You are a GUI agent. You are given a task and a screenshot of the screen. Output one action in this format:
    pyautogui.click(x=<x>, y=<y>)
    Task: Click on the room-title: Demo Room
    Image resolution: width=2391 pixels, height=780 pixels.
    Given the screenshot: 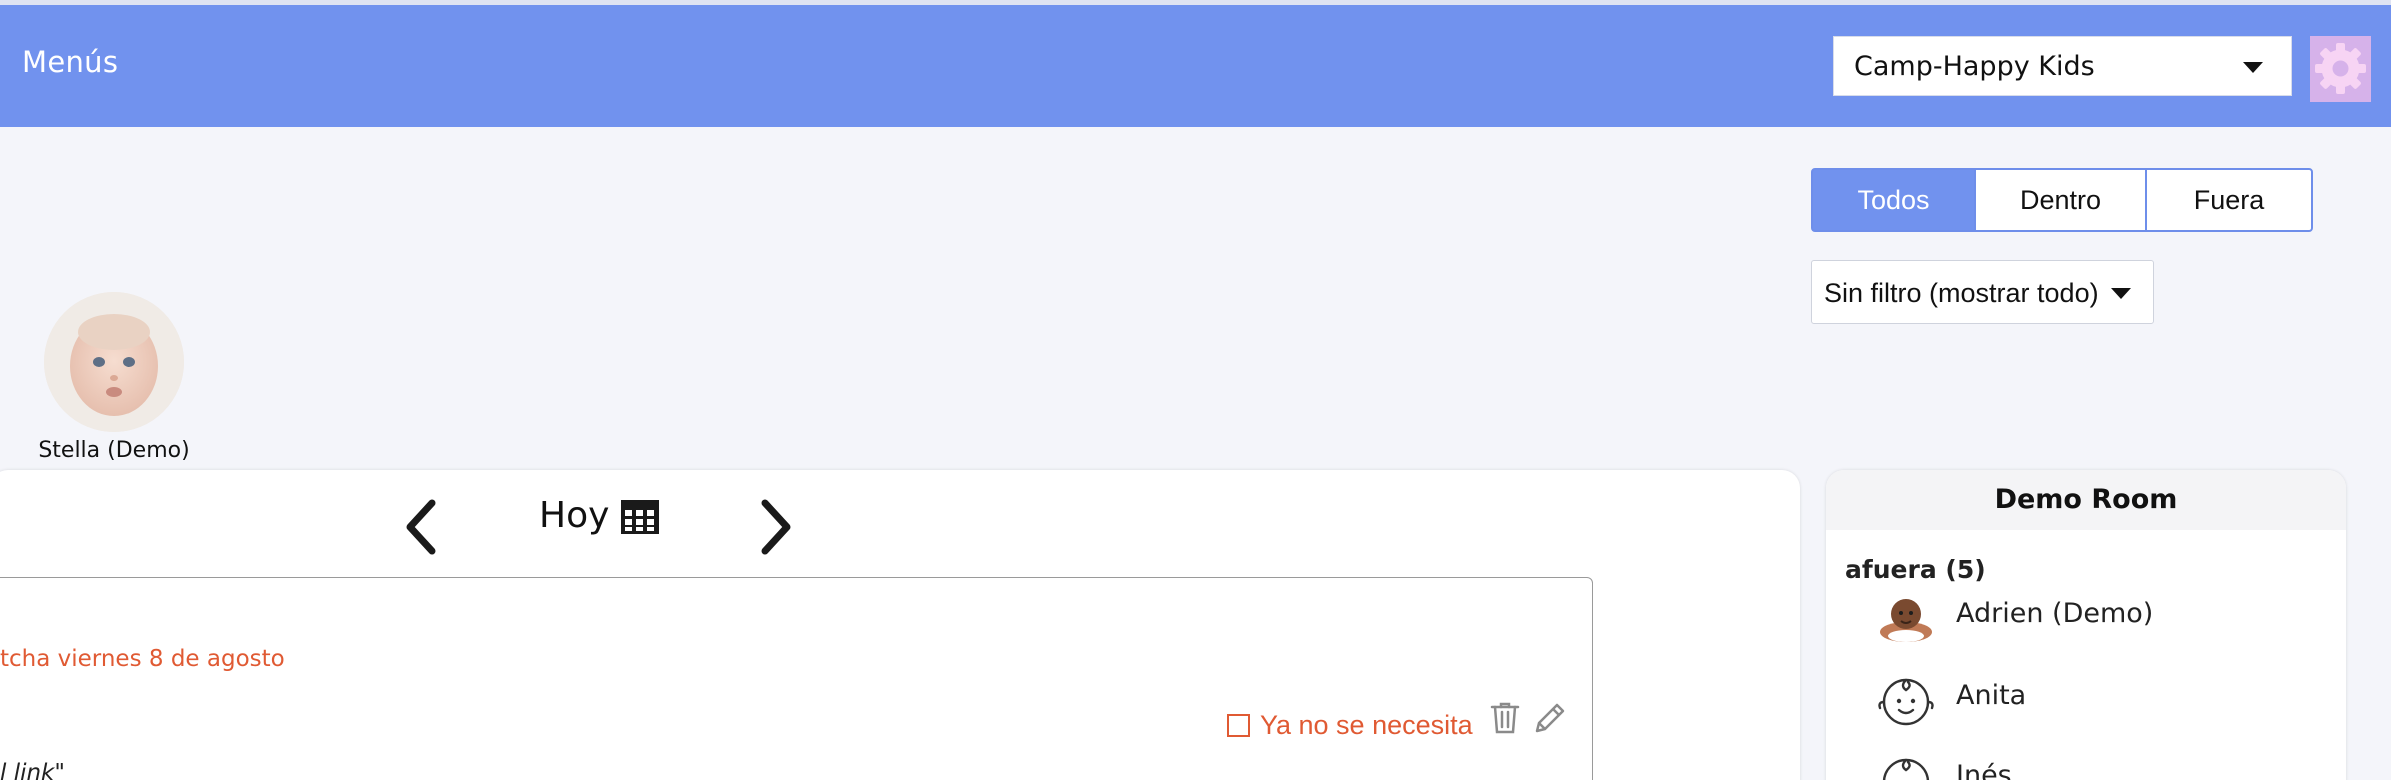 What is the action you would take?
    pyautogui.click(x=2086, y=500)
    